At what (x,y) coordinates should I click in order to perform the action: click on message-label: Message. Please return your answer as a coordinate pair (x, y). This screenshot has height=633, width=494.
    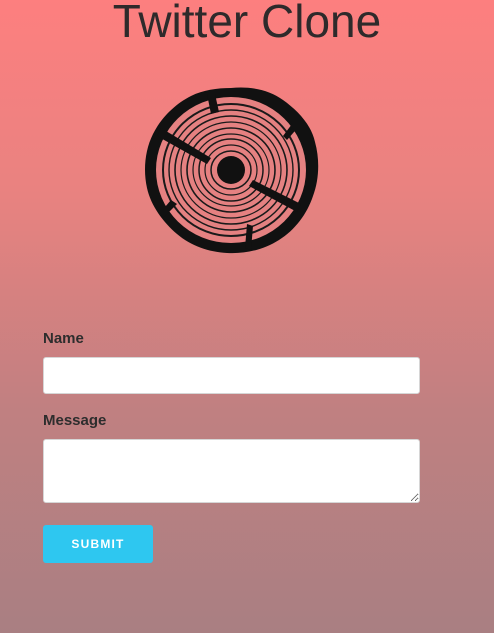
    Looking at the image, I should click on (75, 420).